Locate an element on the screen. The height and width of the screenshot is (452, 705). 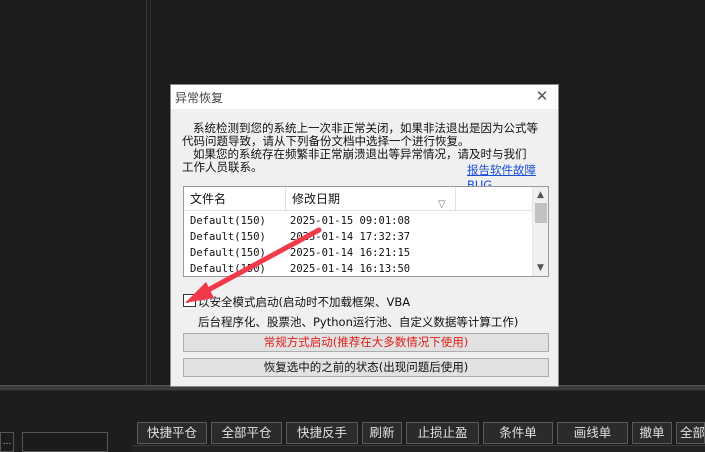
panel-divider is located at coordinates (146, 192).